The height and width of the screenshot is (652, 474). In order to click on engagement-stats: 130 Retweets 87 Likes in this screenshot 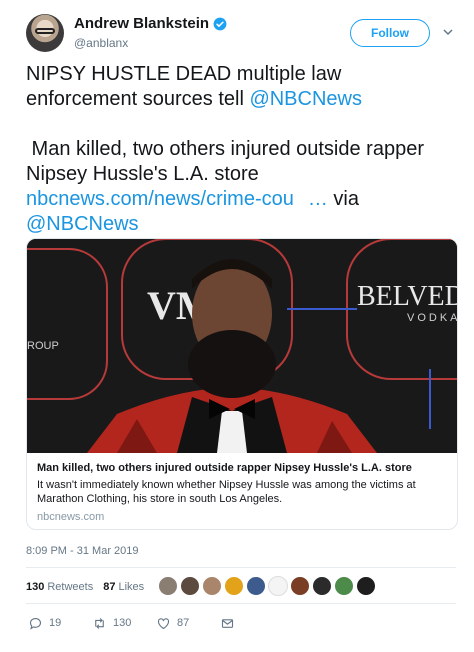, I will do `click(90, 587)`.